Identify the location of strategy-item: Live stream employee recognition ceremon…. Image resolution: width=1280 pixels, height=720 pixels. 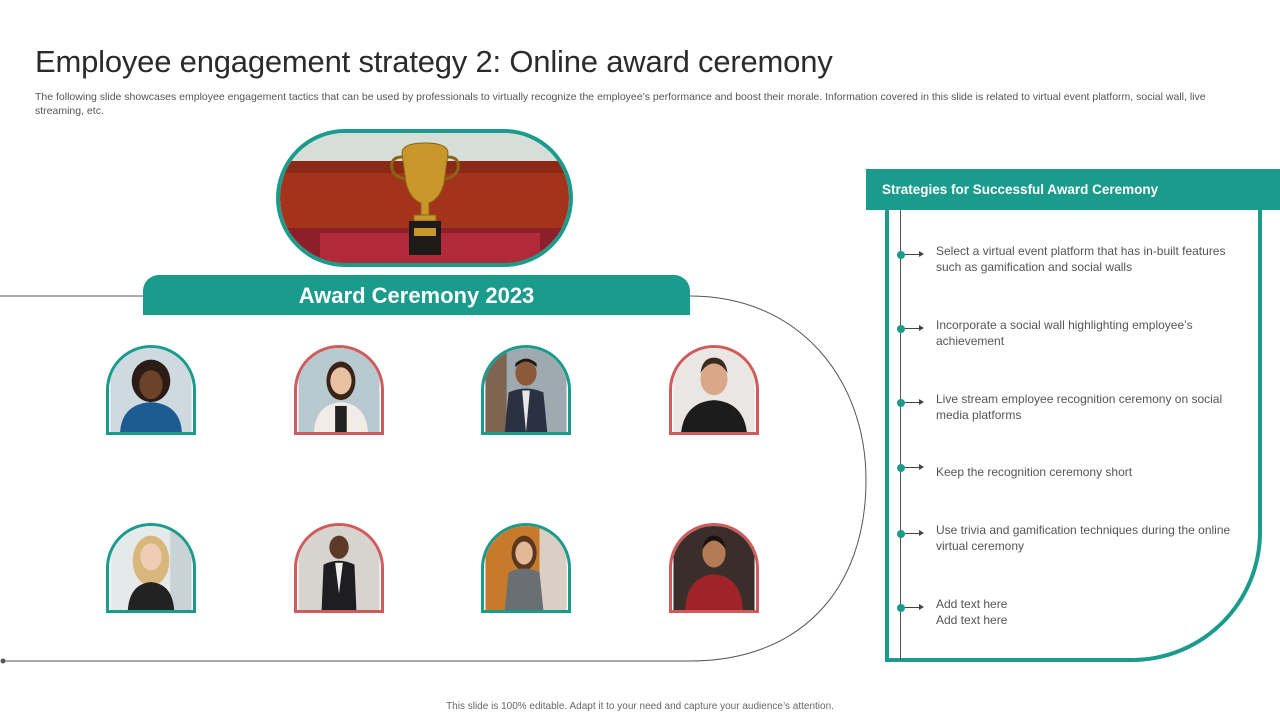
(1072, 408).